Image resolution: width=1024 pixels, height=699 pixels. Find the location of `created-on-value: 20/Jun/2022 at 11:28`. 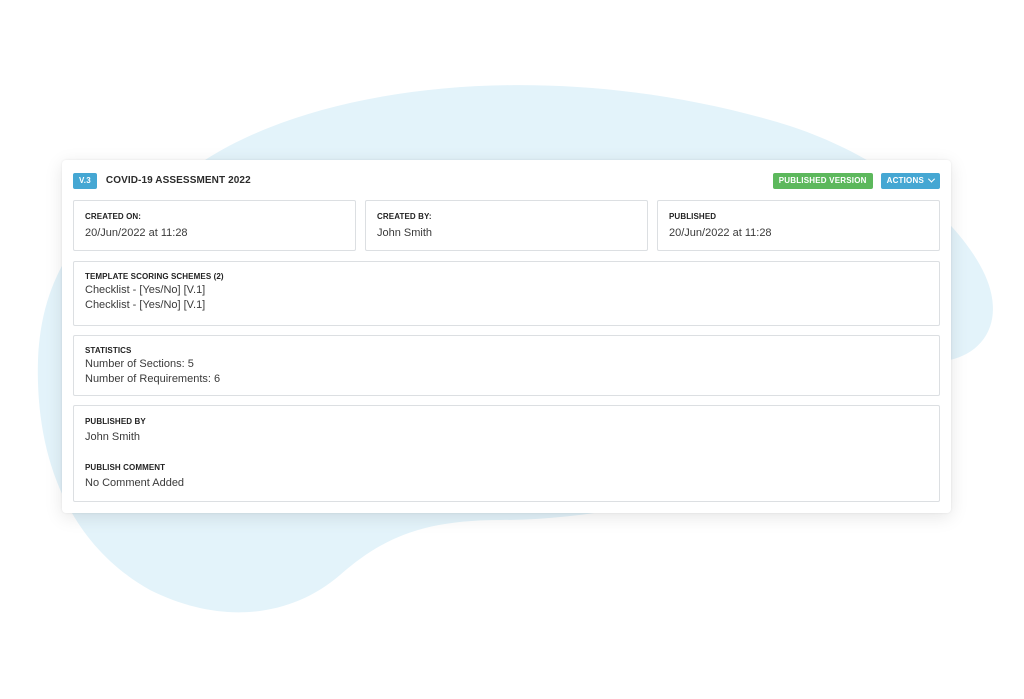

created-on-value: 20/Jun/2022 at 11:28 is located at coordinates (136, 233).